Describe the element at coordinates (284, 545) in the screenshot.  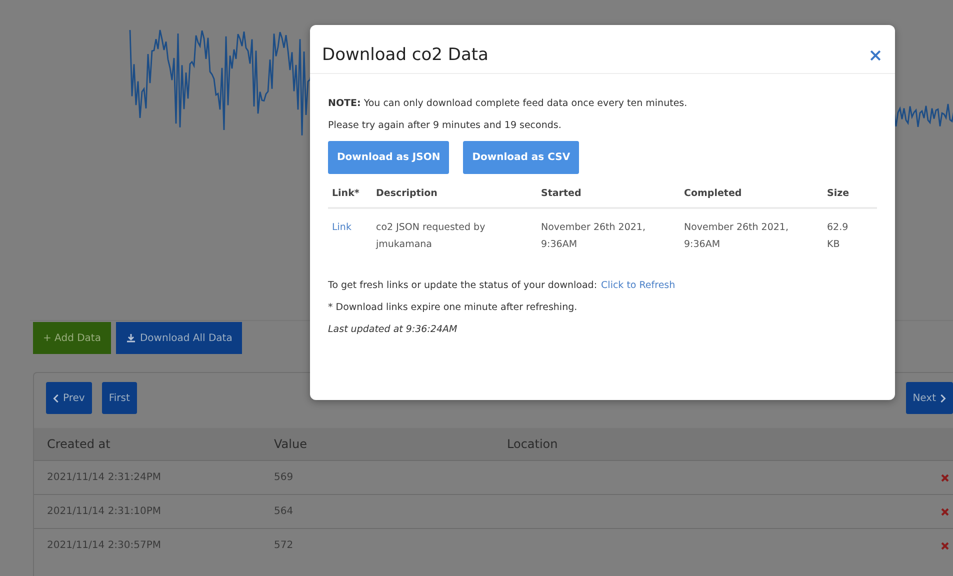
I see `table-cell-text: 572` at that location.